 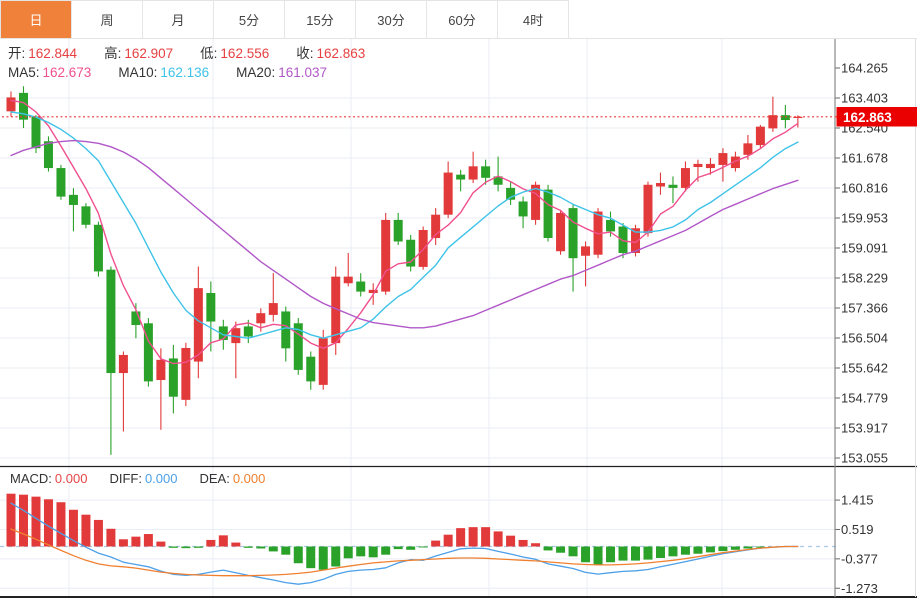 I want to click on tab-label: 月, so click(x=178, y=20).